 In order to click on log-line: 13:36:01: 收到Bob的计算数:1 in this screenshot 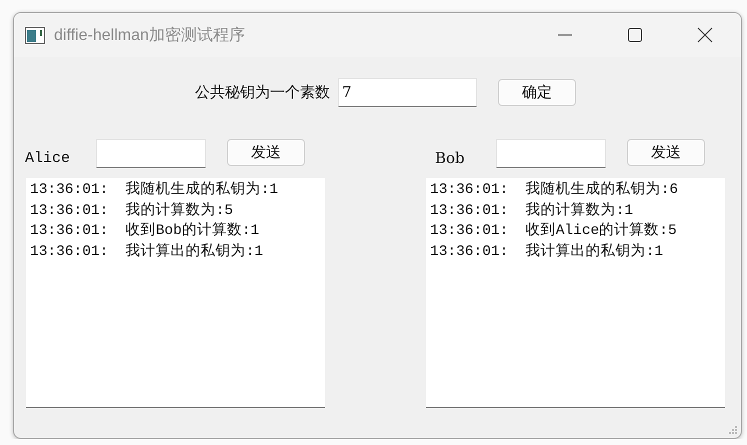, I will do `click(145, 231)`.